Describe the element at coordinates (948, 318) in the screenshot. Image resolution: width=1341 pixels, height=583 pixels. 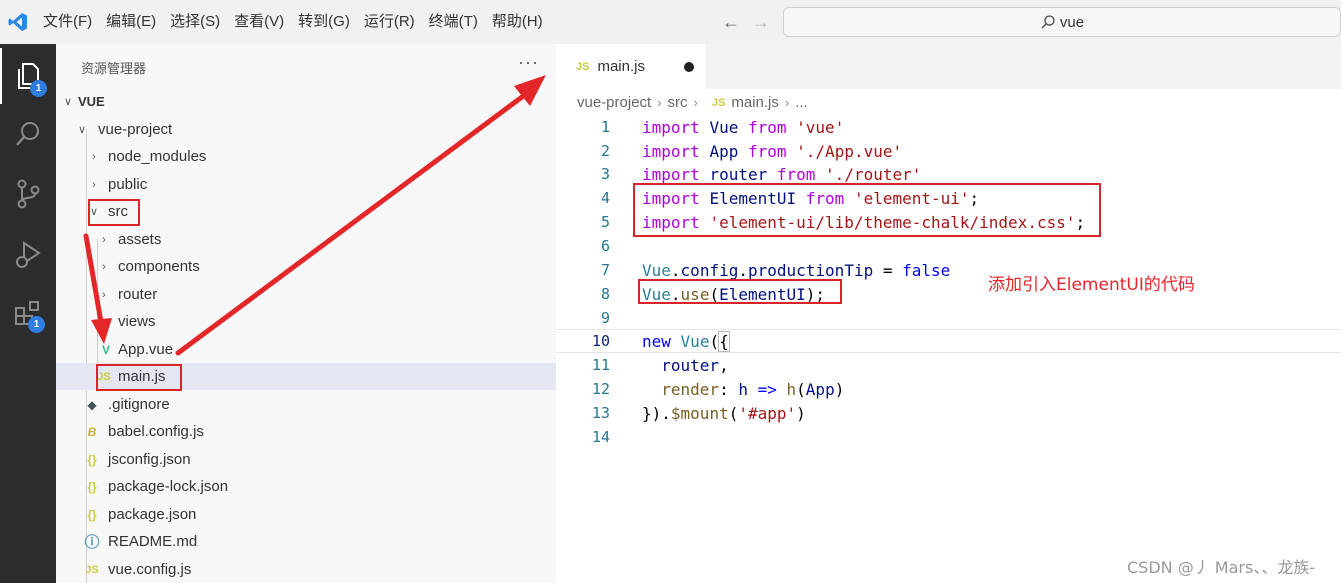
I see `code-line: 9` at that location.